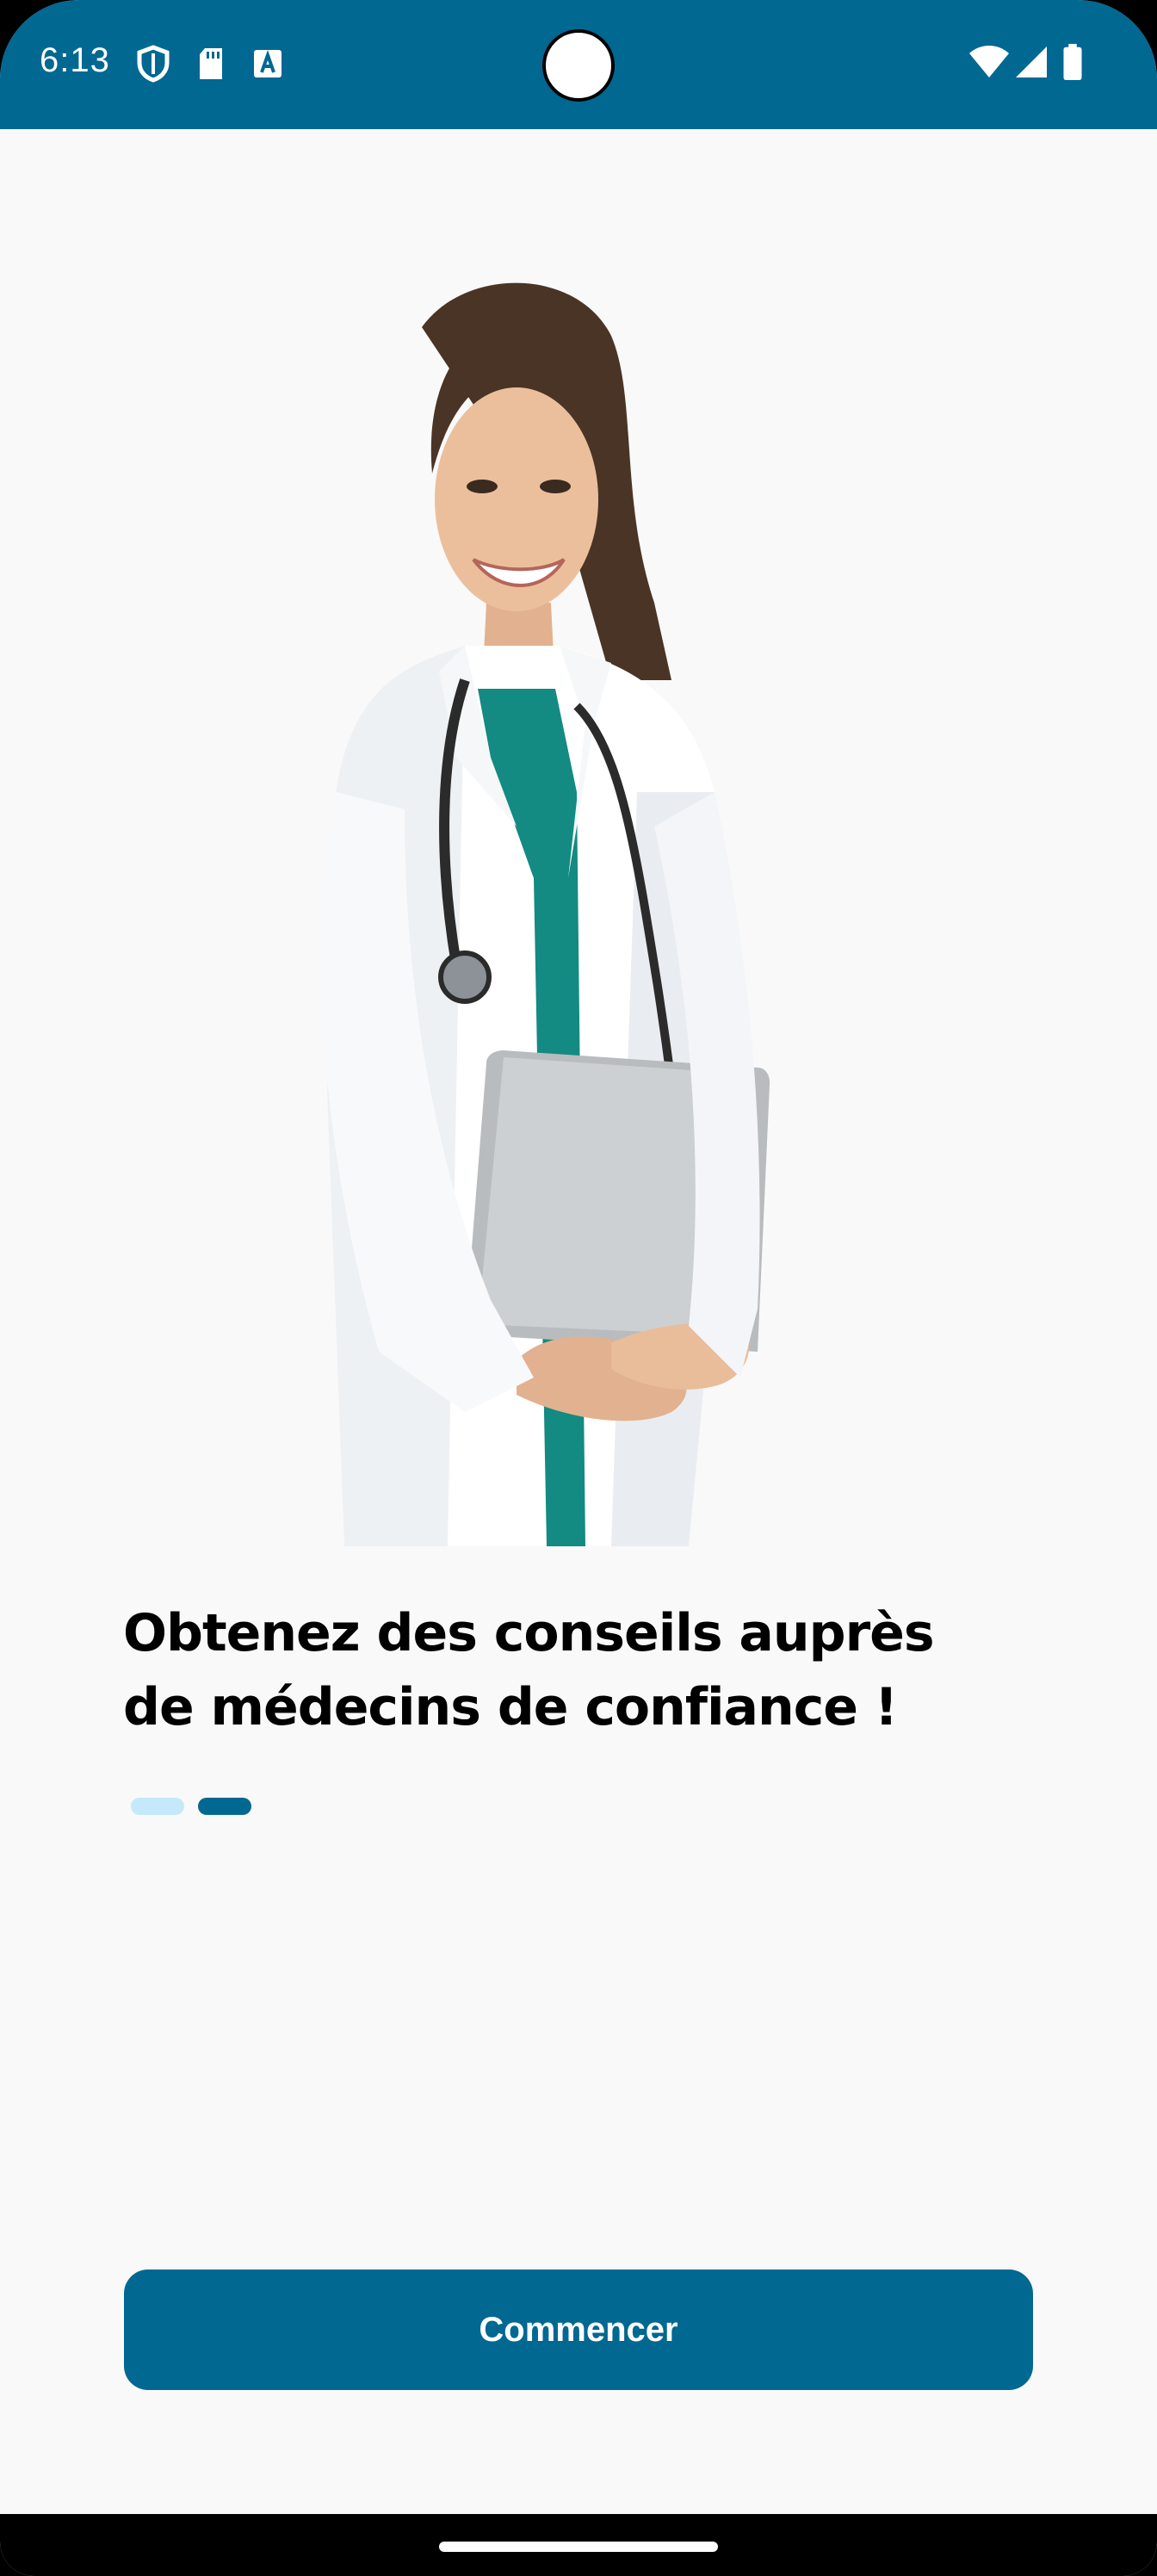 The width and height of the screenshot is (1157, 2576). What do you see at coordinates (510, 1707) in the screenshot?
I see `headline-line-2: de médecins de confiance !` at bounding box center [510, 1707].